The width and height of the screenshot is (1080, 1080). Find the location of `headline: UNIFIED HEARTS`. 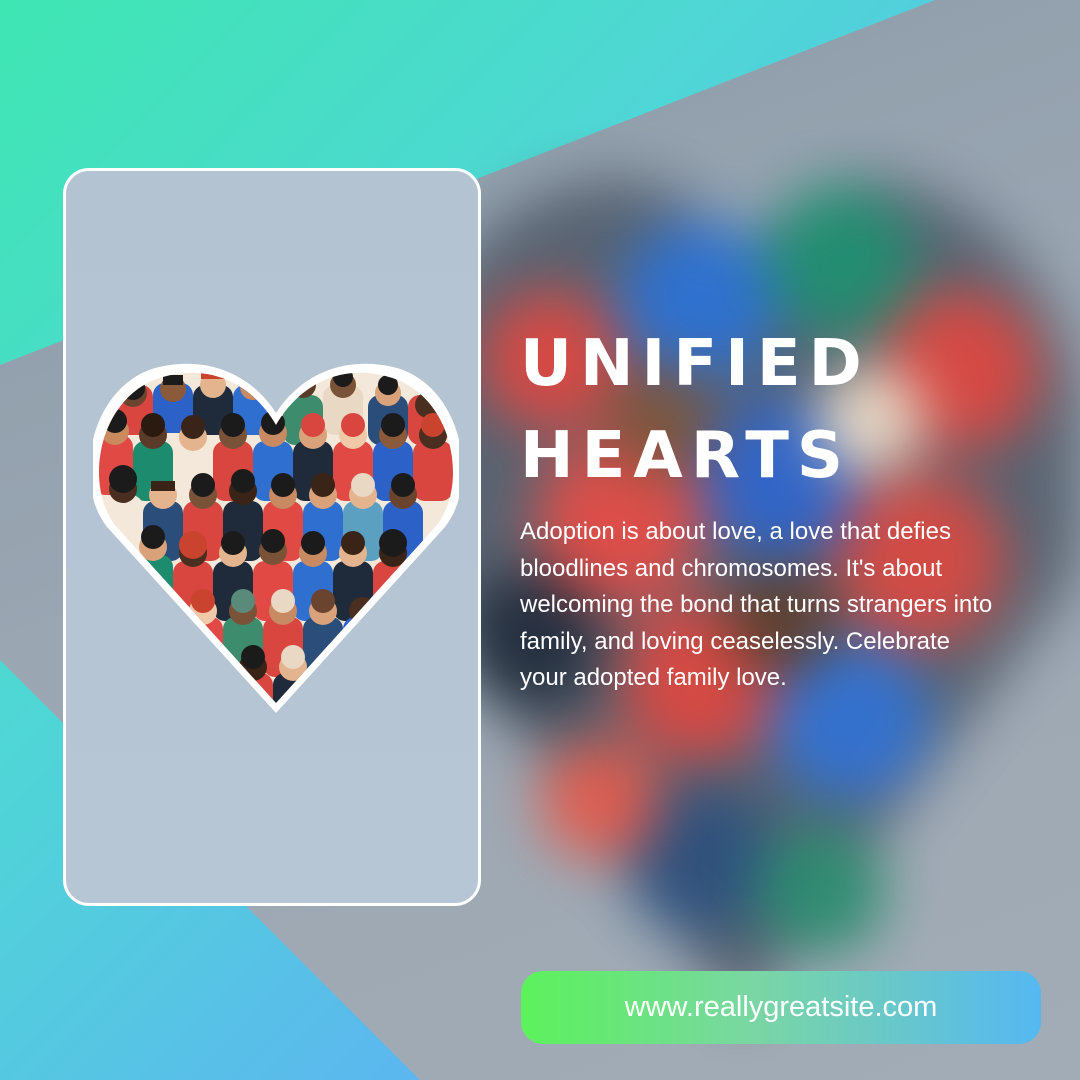

headline: UNIFIED HEARTS is located at coordinates (780, 410).